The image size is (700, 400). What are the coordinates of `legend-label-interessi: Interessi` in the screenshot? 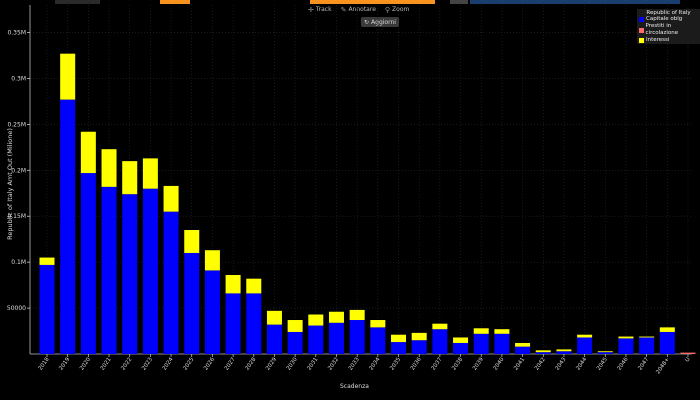 It's located at (658, 40).